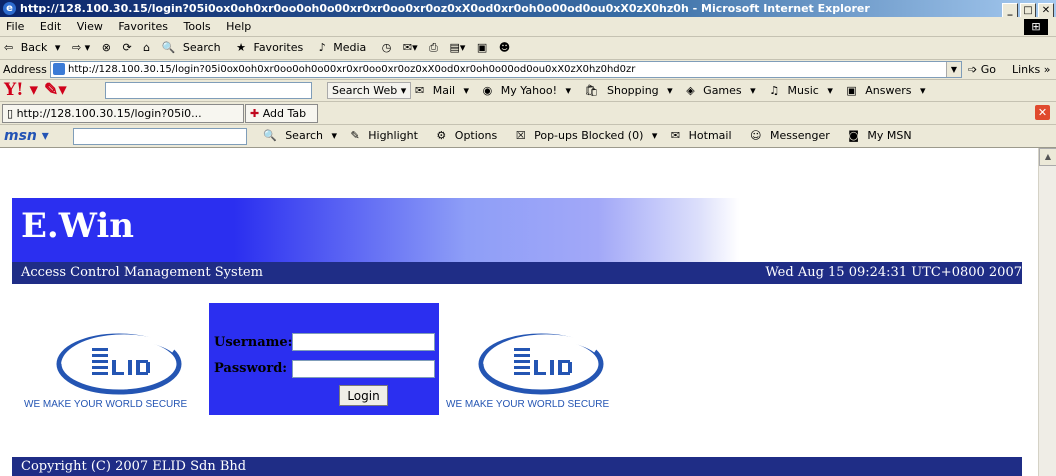 The height and width of the screenshot is (476, 1056). Describe the element at coordinates (528, 404) in the screenshot. I see `logo-tagline-right: WE MAKE YOUR WORLD SECURE` at that location.